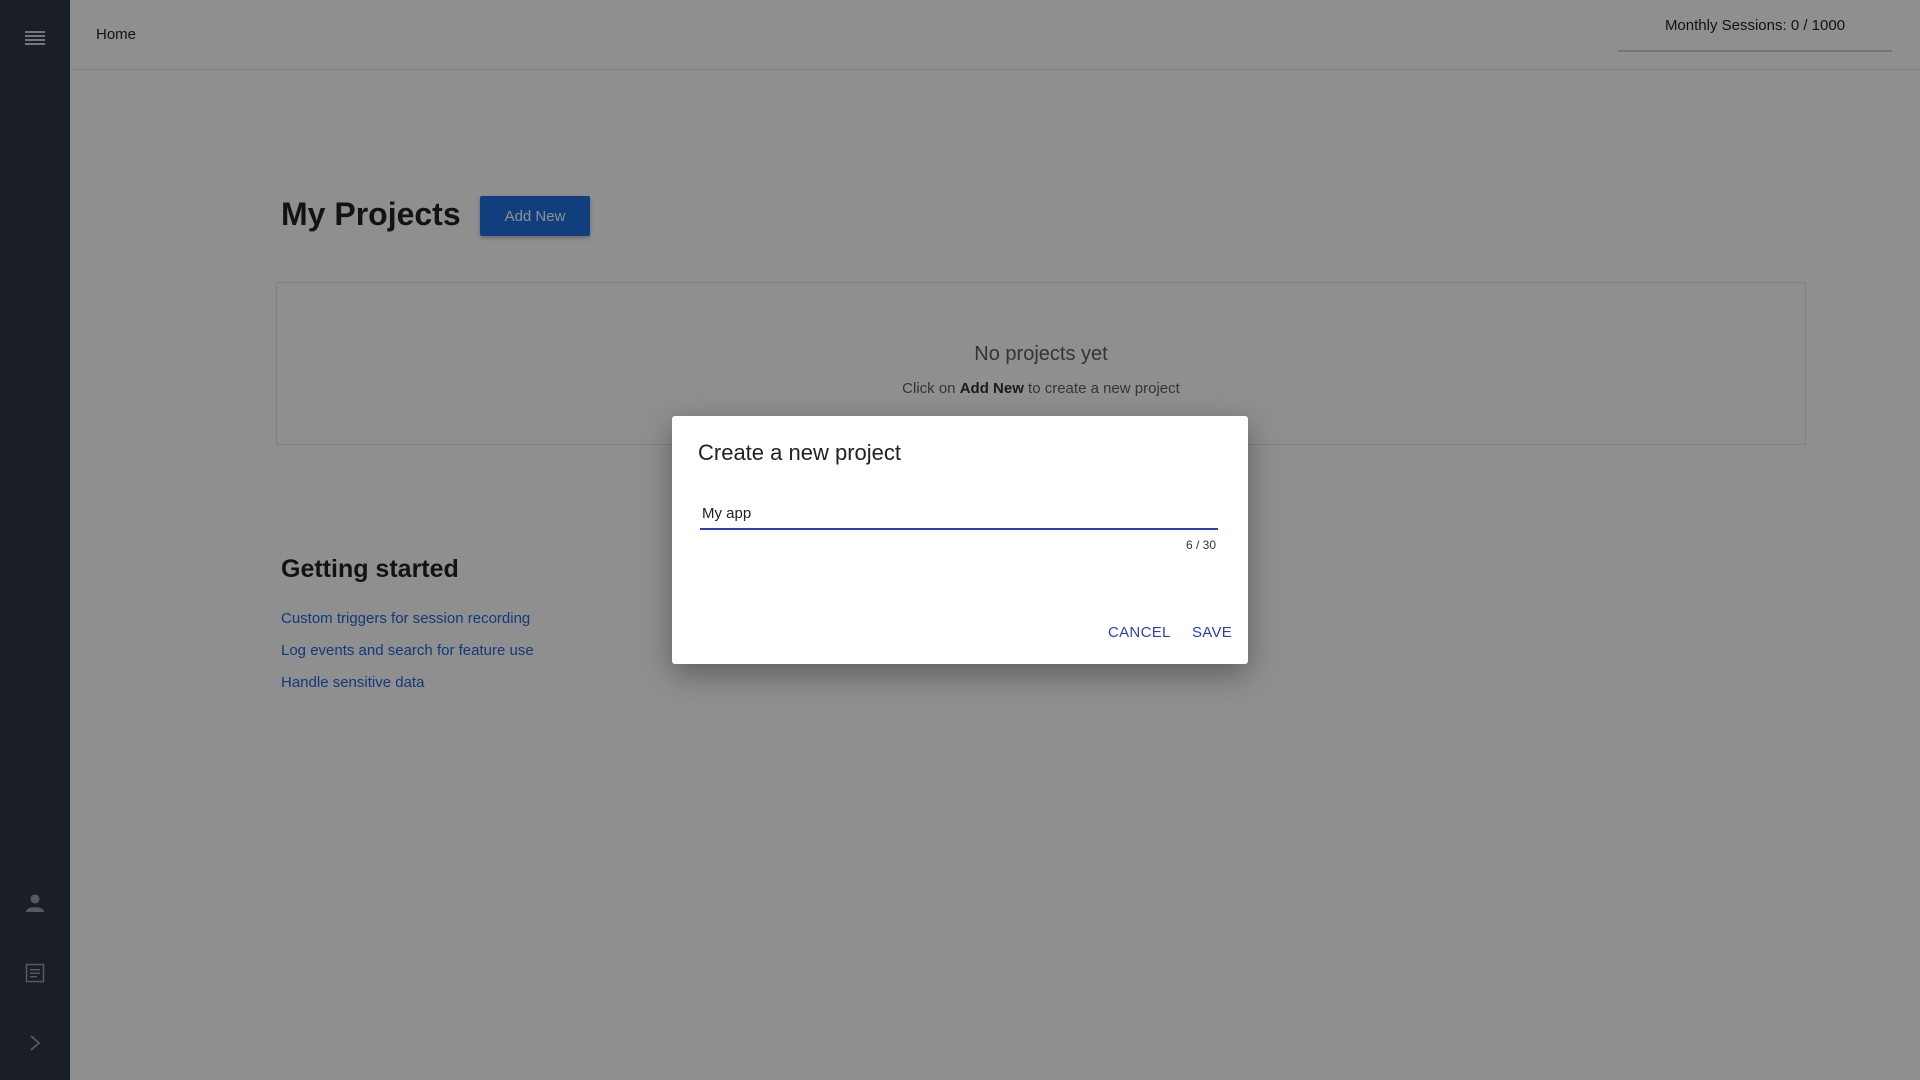 This screenshot has height=1080, width=1920. I want to click on project-name-field: 6 / 30, so click(959, 525).